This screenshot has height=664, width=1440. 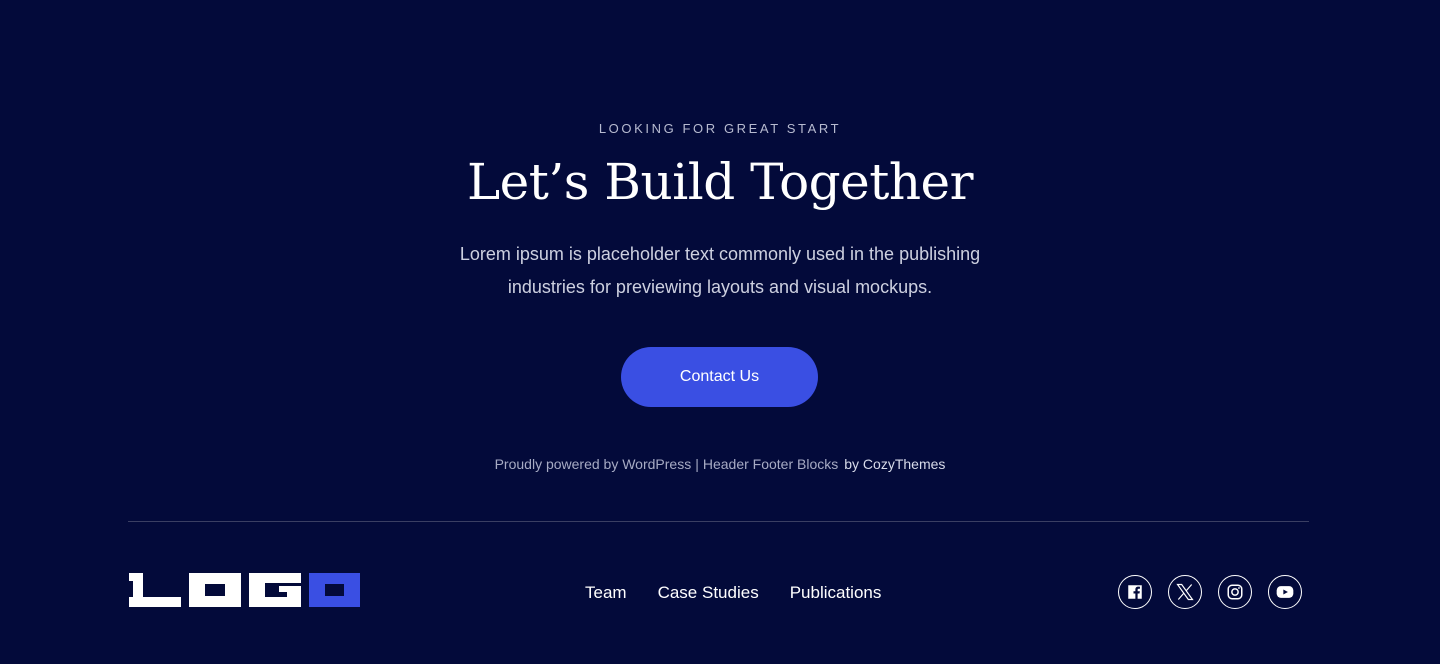 What do you see at coordinates (894, 464) in the screenshot?
I see `author-link: by CozyThemes` at bounding box center [894, 464].